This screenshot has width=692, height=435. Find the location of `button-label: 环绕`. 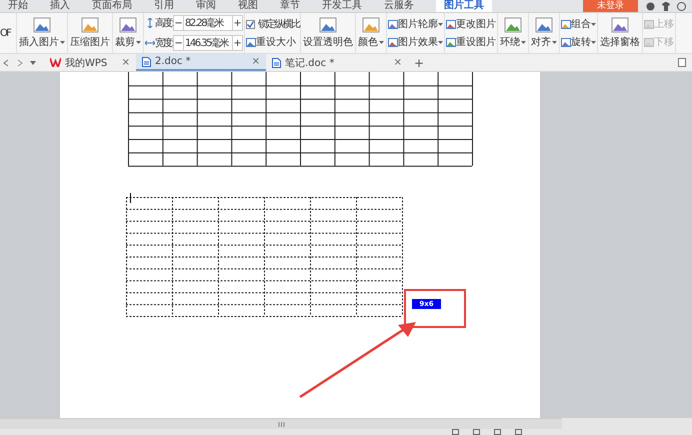

button-label: 环绕 is located at coordinates (510, 42).